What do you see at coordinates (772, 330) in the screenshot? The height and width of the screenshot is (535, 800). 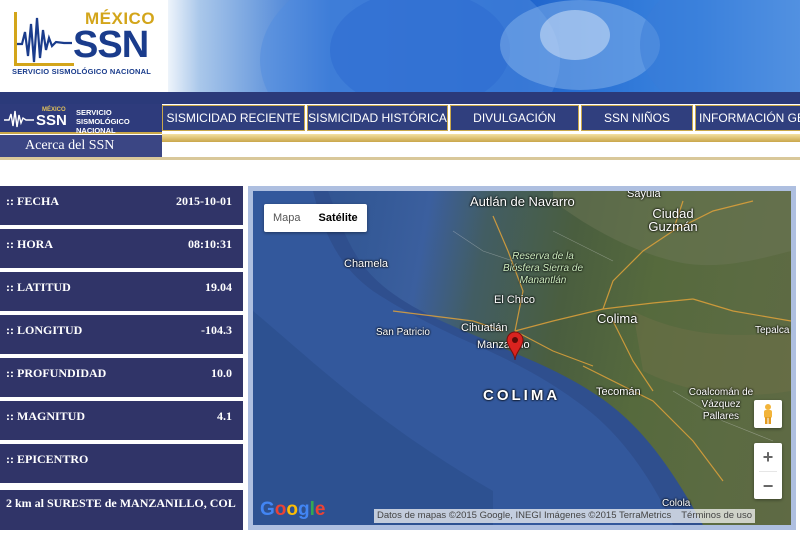 I see `map-label-tepalca: Tepalca` at bounding box center [772, 330].